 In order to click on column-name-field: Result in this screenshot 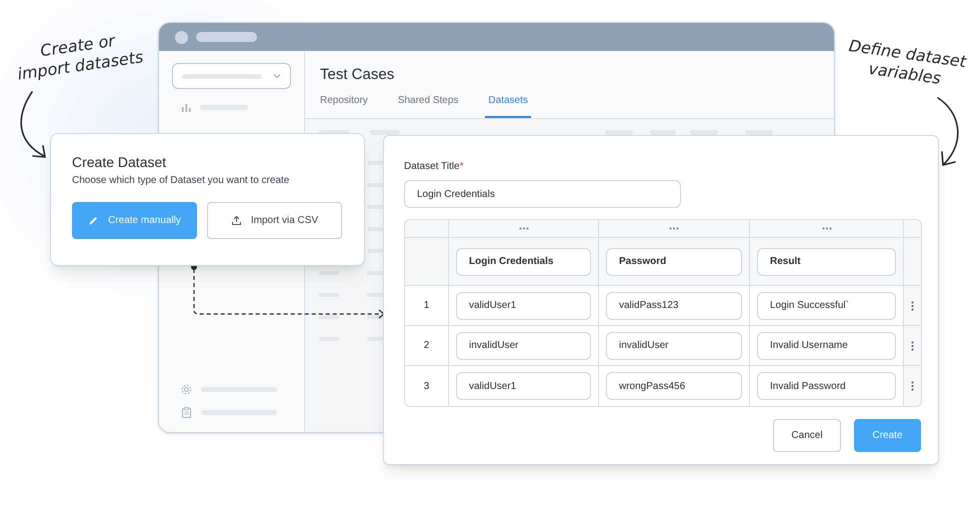, I will do `click(826, 262)`.